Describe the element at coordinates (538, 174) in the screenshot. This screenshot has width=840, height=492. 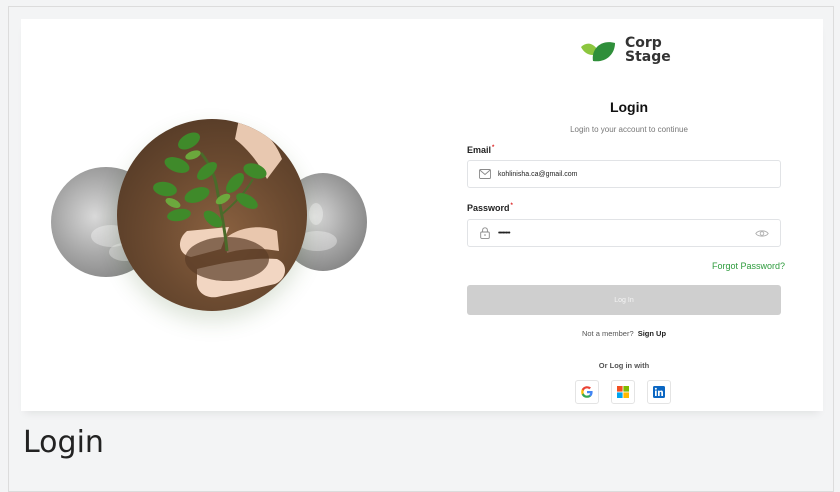
I see `email-value: kohlinisha.ca@gmail.com` at that location.